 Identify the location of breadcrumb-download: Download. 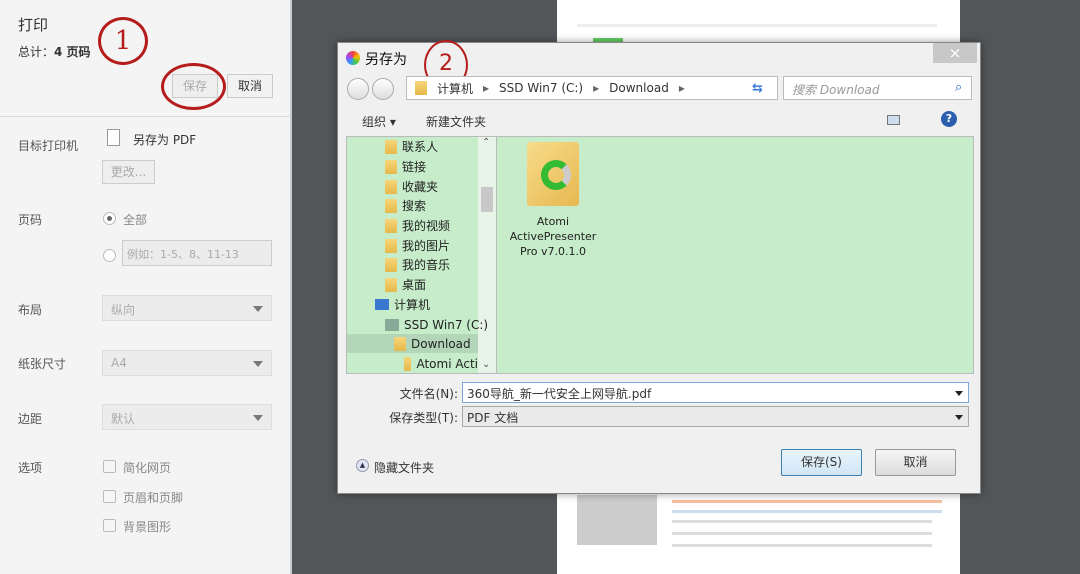
(639, 88).